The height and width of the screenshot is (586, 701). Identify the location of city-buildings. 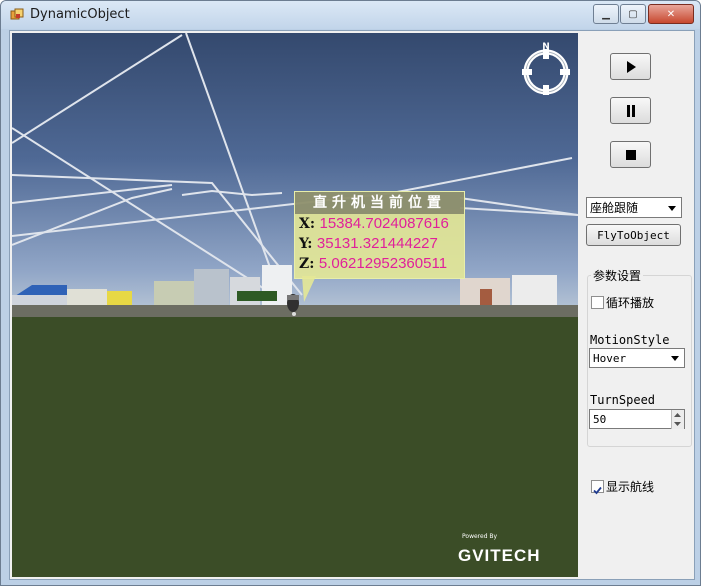
(284, 285).